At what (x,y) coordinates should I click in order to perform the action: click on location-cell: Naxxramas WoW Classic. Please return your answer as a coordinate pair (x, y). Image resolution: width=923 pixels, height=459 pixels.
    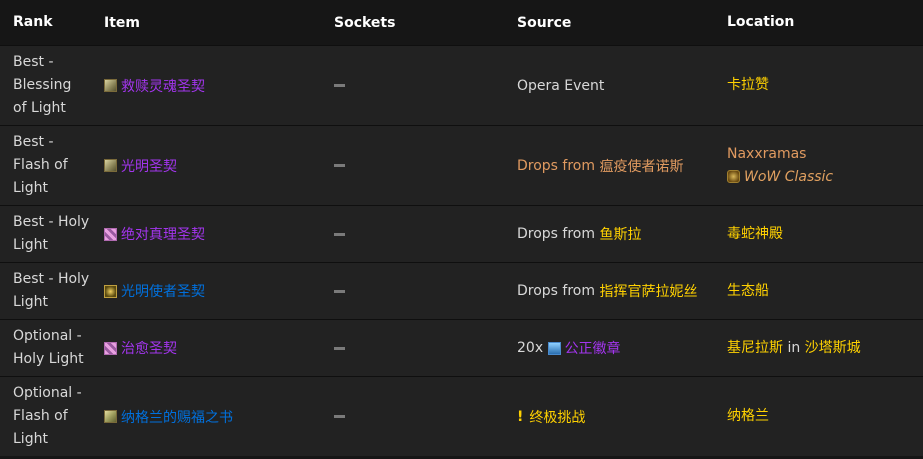
    Looking at the image, I should click on (825, 166).